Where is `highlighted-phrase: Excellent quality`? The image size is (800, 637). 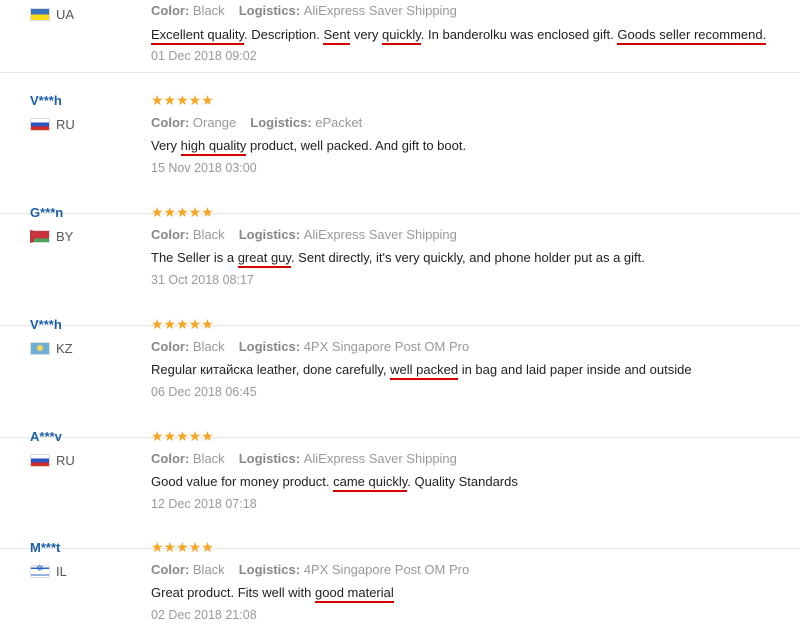 highlighted-phrase: Excellent quality is located at coordinates (197, 36).